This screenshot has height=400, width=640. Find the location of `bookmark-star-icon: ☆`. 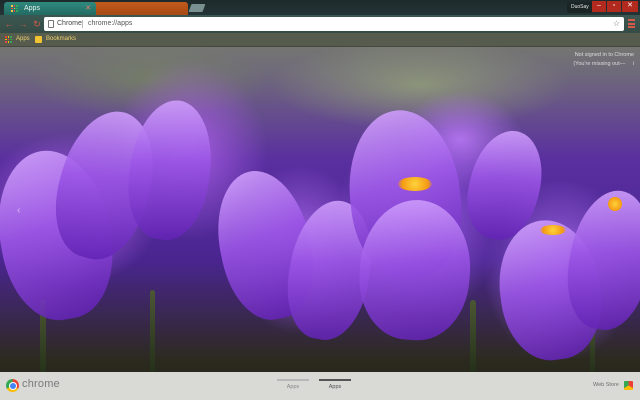

bookmark-star-icon: ☆ is located at coordinates (616, 24).